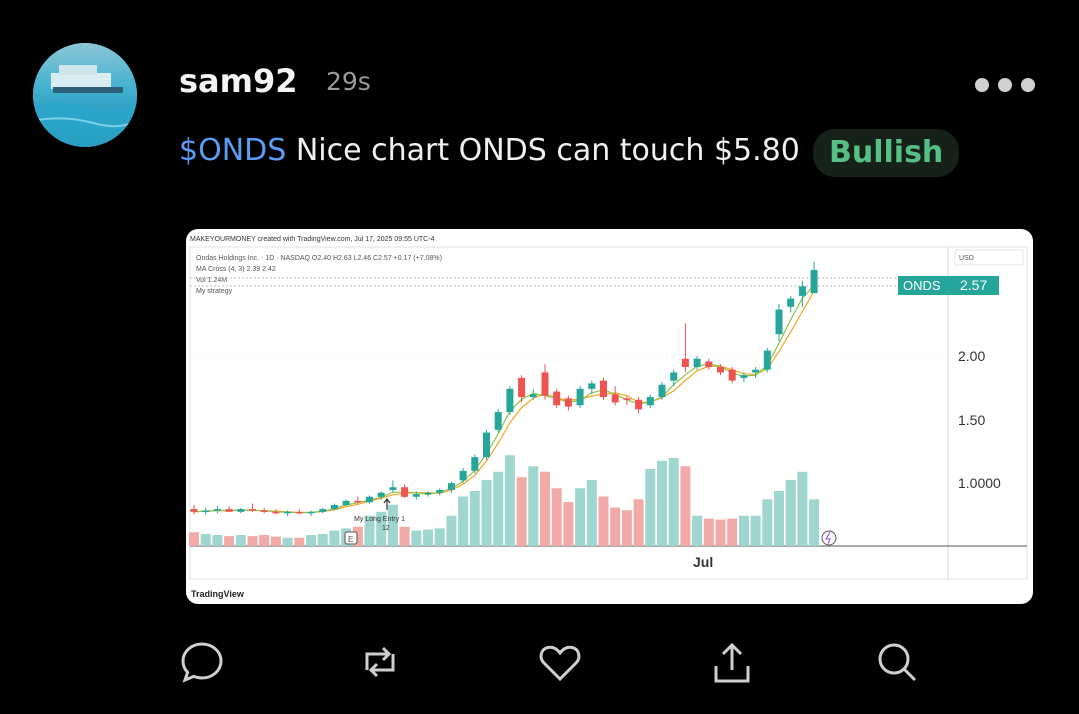 The width and height of the screenshot is (1079, 714). I want to click on price-tick-label: 1.50, so click(971, 420).